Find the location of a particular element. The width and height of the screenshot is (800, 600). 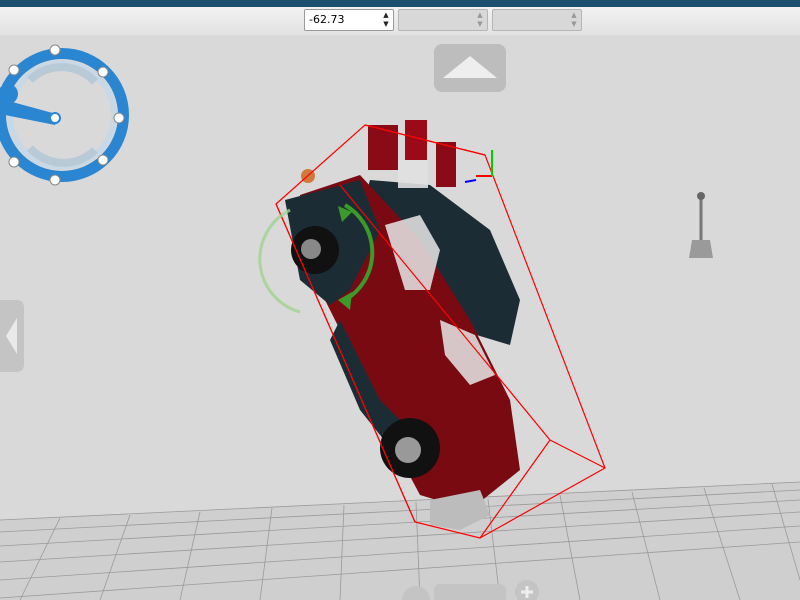

rotate-camera-icon is located at coordinates (64, 115).